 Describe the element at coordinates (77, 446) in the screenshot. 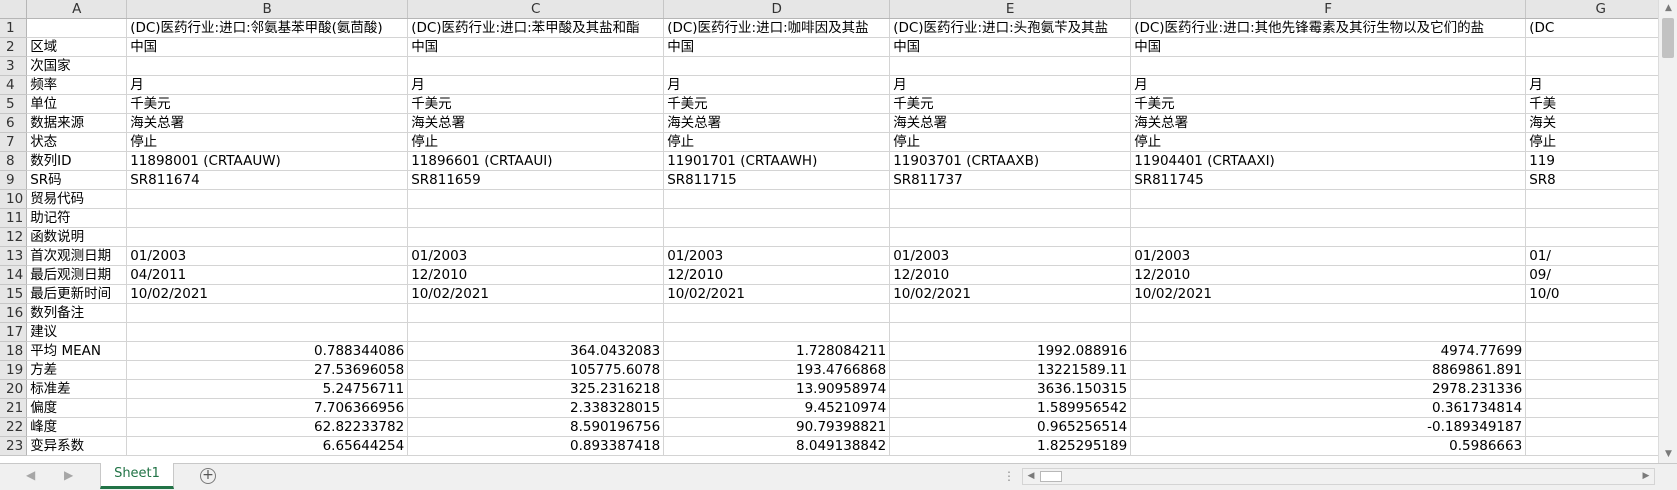

I see `cell-a23: 变异系数` at that location.